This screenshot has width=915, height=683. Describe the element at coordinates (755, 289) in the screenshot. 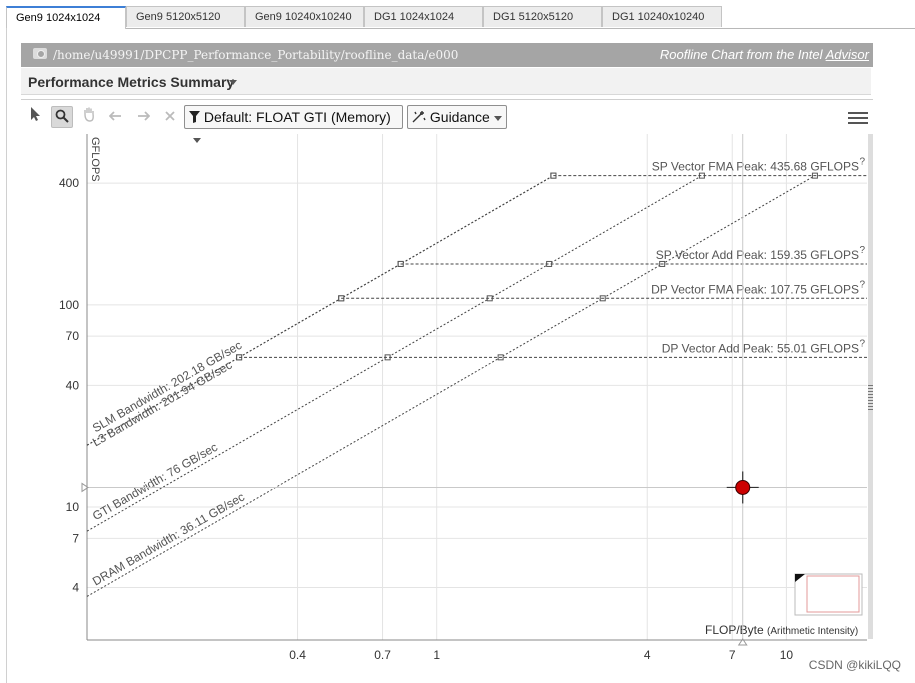

I see `compute-roof-label: DP Vector FMA Peak: 107.75 GFLOPS` at that location.